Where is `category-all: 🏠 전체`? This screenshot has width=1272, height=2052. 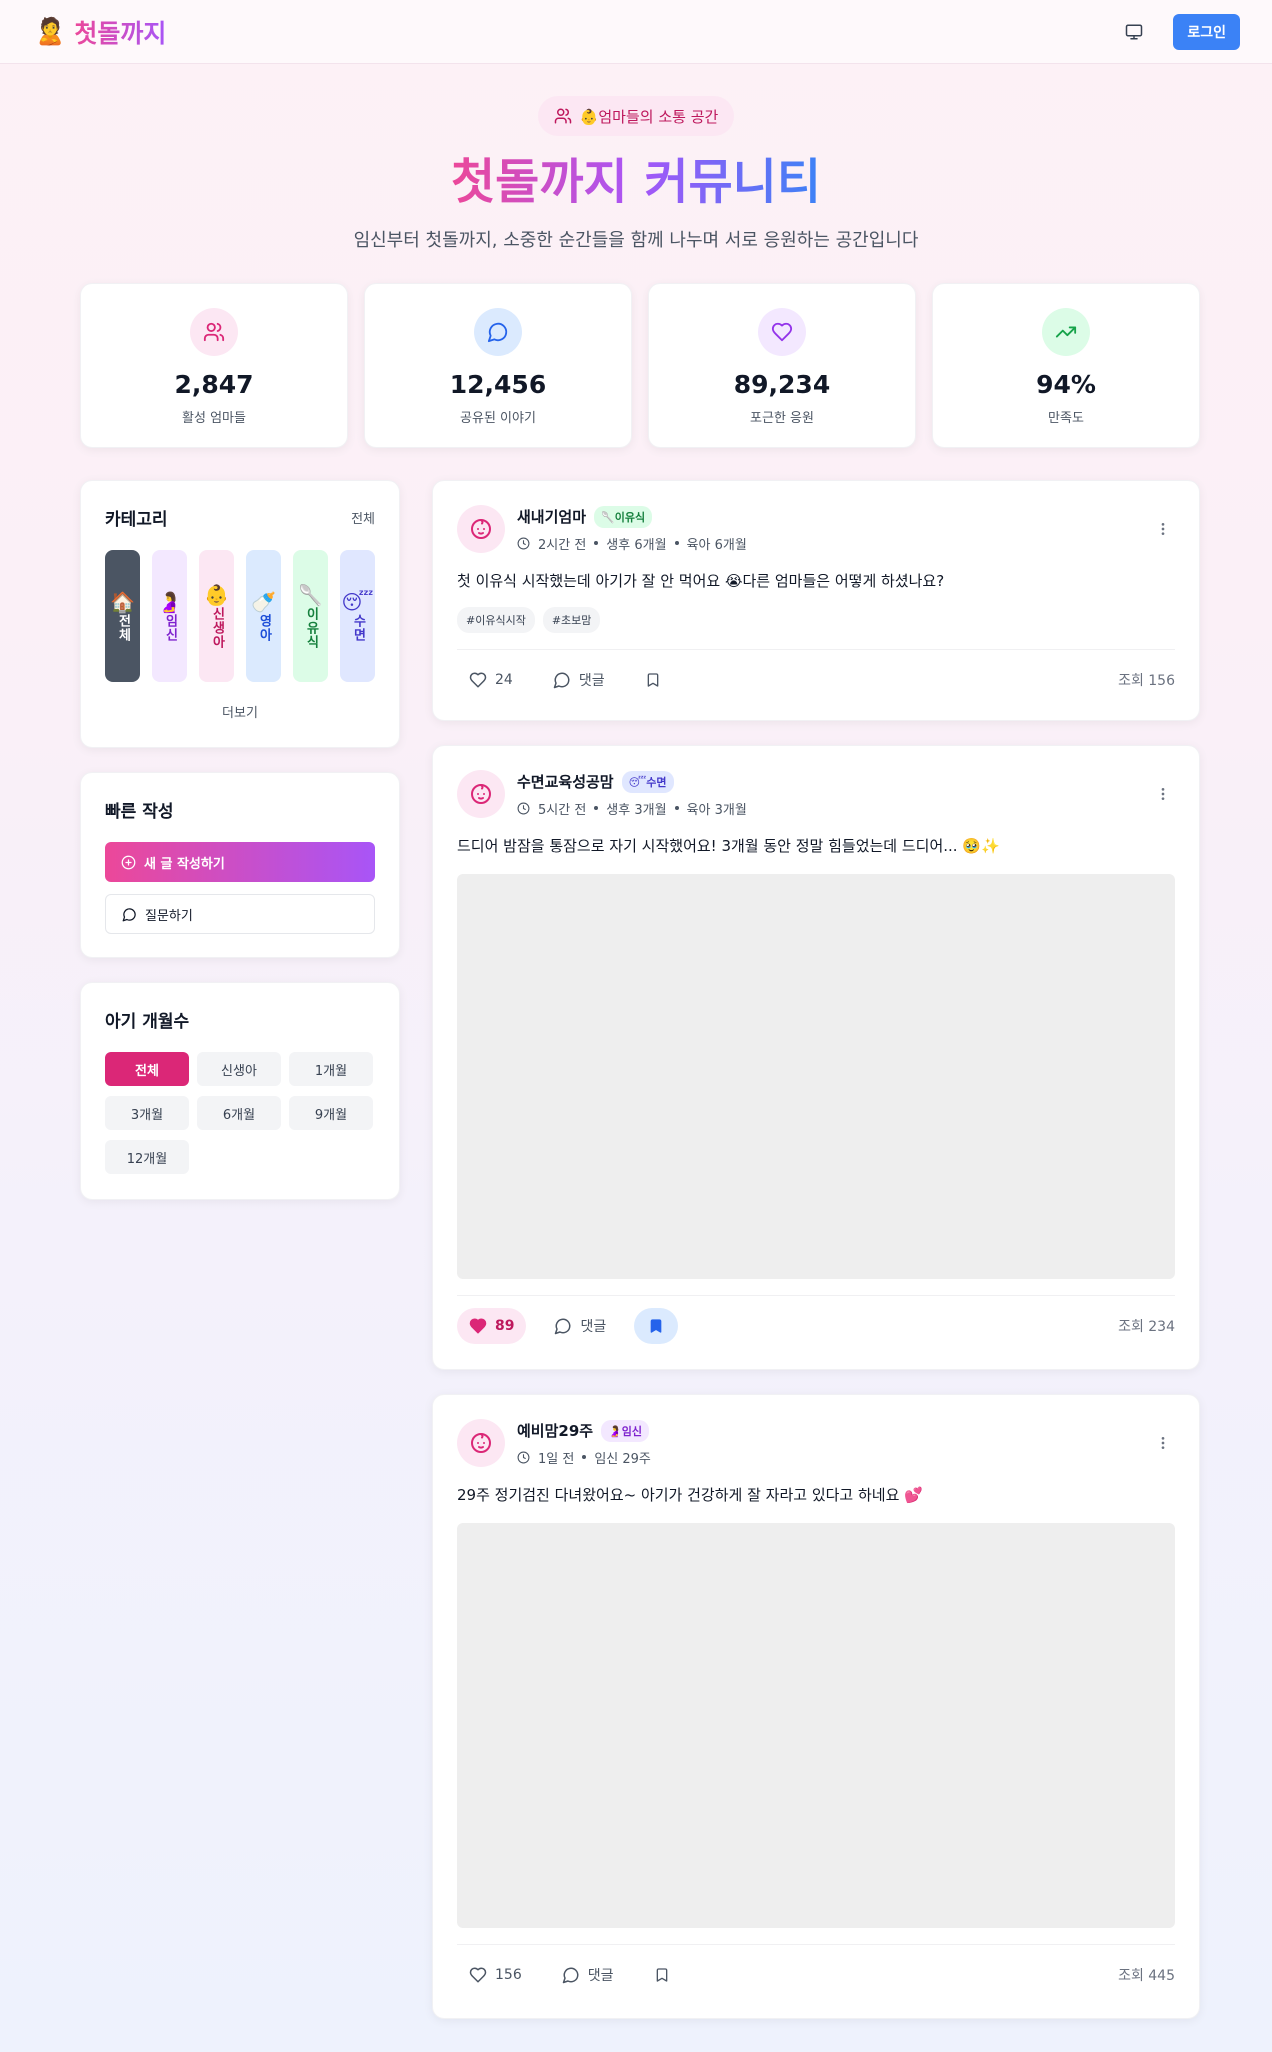
category-all: 🏠 전체 is located at coordinates (122, 616).